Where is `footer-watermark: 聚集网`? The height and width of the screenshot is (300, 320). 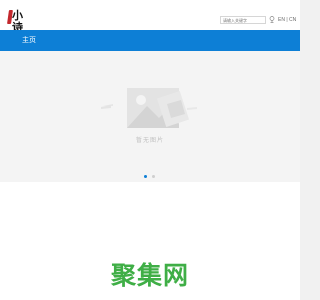 footer-watermark: 聚集网 is located at coordinates (149, 275).